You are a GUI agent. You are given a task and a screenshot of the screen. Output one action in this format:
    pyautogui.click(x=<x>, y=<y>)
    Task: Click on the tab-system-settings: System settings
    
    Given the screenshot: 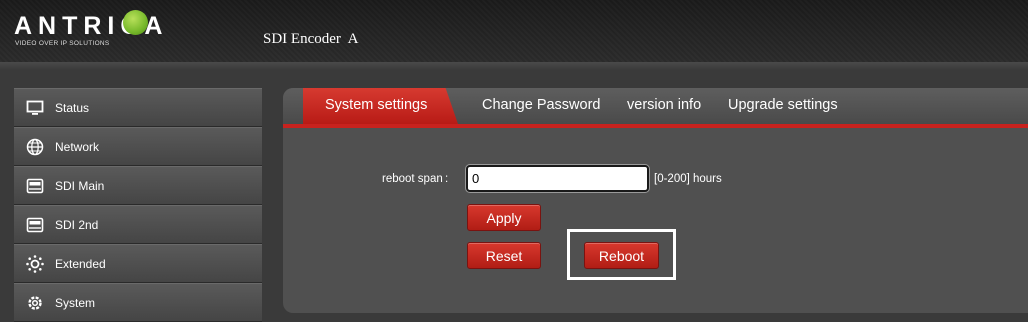 What is the action you would take?
    pyautogui.click(x=380, y=106)
    